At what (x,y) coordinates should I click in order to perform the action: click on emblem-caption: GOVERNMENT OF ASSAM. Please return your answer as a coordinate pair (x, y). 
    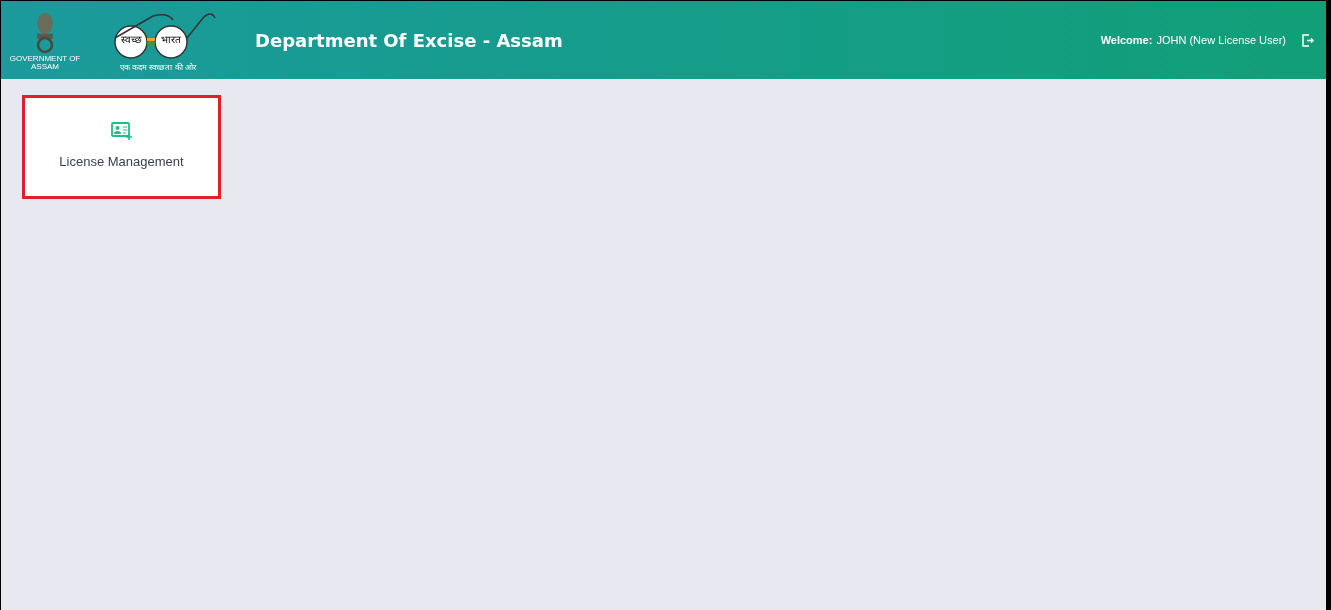
    Looking at the image, I should click on (45, 63).